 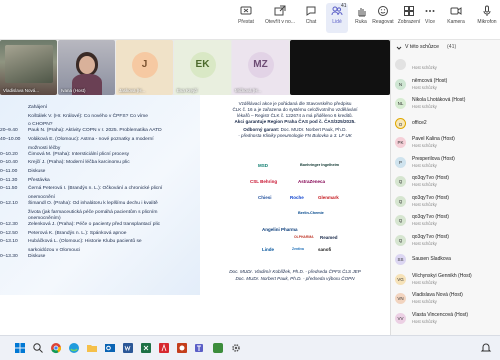 What do you see at coordinates (54, 250) in the screenshot?
I see `agenda-text: sarkoidózou v Olomouci` at bounding box center [54, 250].